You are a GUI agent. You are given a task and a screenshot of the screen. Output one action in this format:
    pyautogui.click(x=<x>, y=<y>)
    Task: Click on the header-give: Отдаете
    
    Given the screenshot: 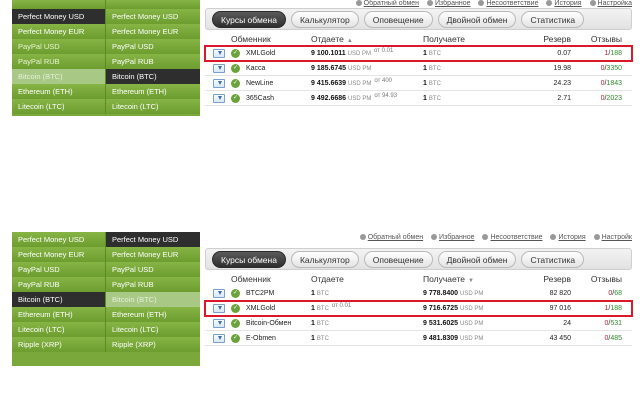 What is the action you would take?
    pyautogui.click(x=367, y=279)
    